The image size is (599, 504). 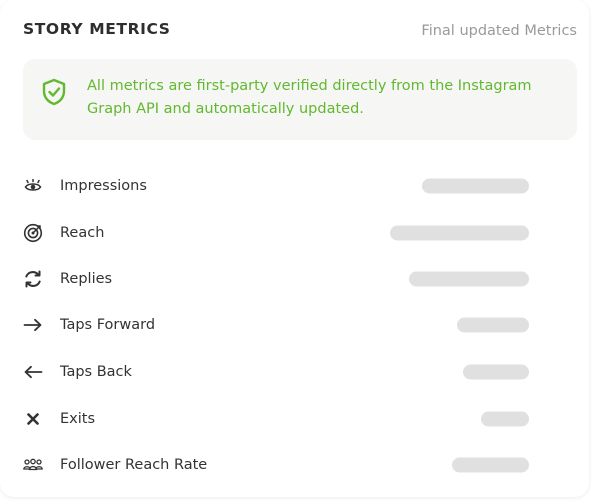 I want to click on refresh-icon, so click(x=33, y=279).